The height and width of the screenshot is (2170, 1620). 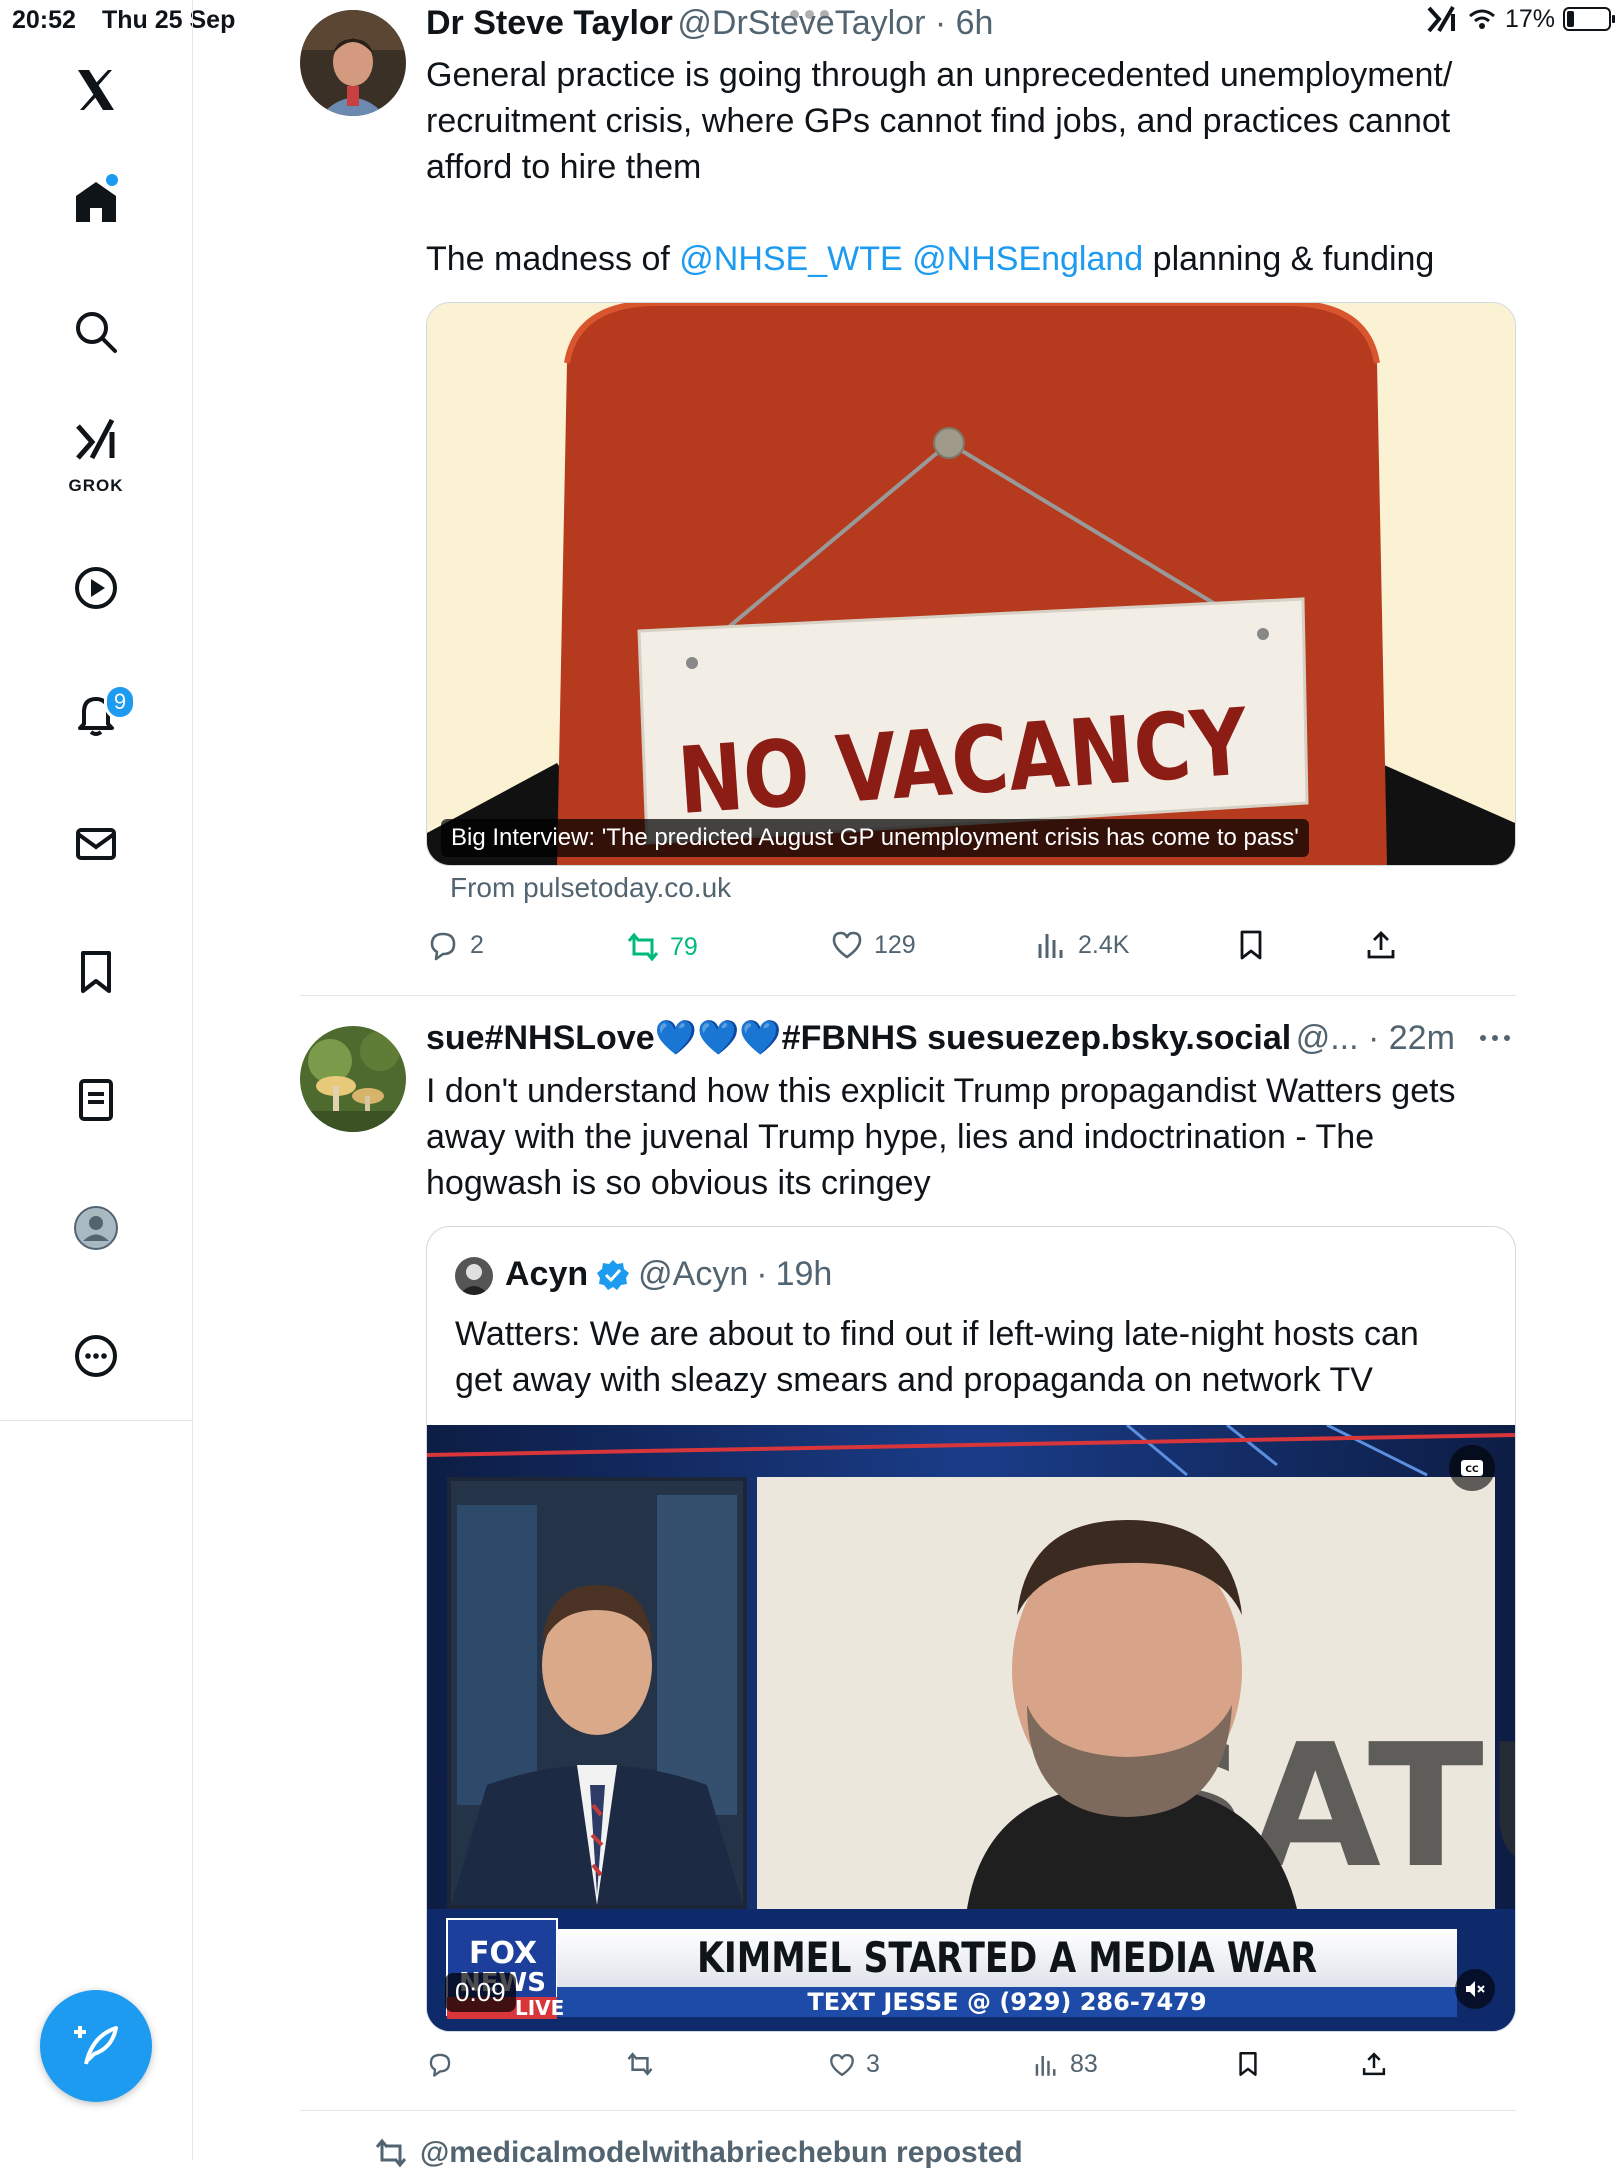 I want to click on sidebar-item-grok, so click(x=96, y=440).